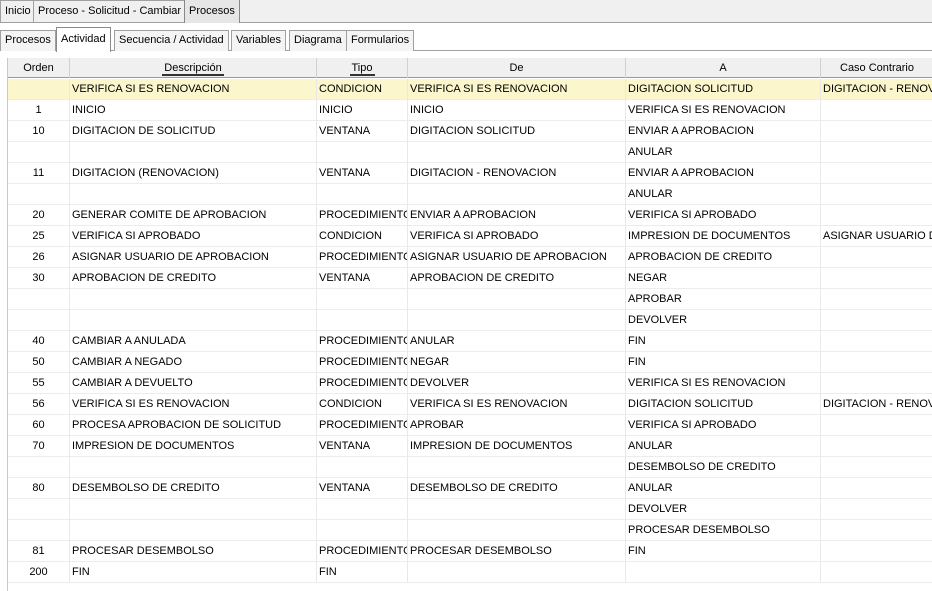  Describe the element at coordinates (39, 257) in the screenshot. I see `cell-orden: 26` at that location.